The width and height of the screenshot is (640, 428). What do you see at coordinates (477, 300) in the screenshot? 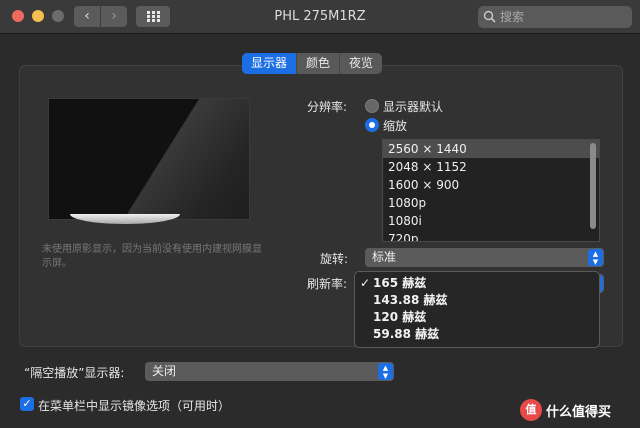
I see `refresh-rate-option: 143.88 赫兹` at bounding box center [477, 300].